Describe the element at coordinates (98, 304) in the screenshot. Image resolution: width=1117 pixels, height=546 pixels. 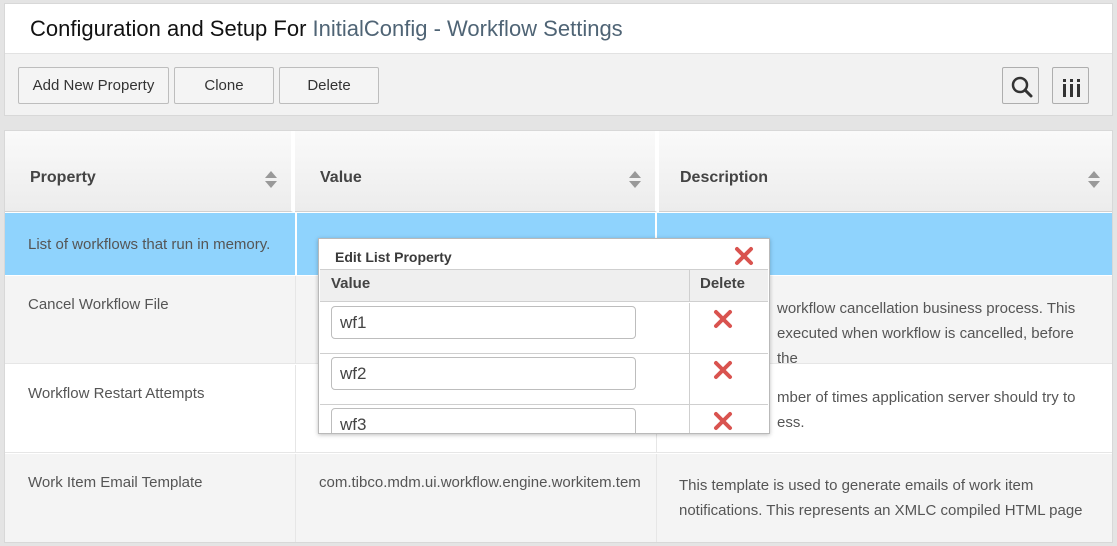
I see `property-cell: Cancel Workflow File` at that location.